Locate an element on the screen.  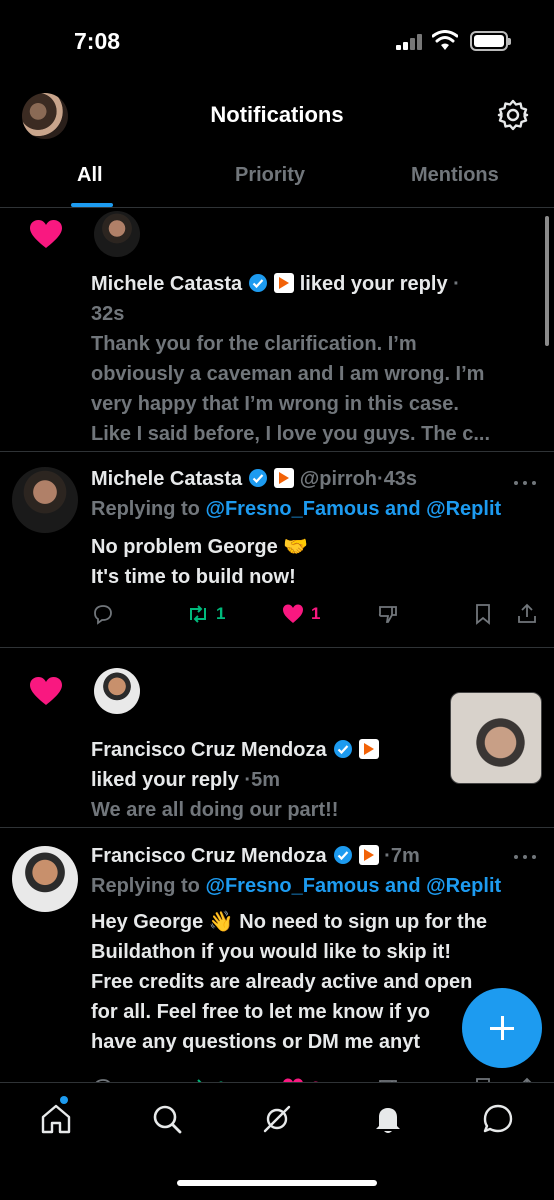
top-bar: Notifications is located at coordinates (277, 115).